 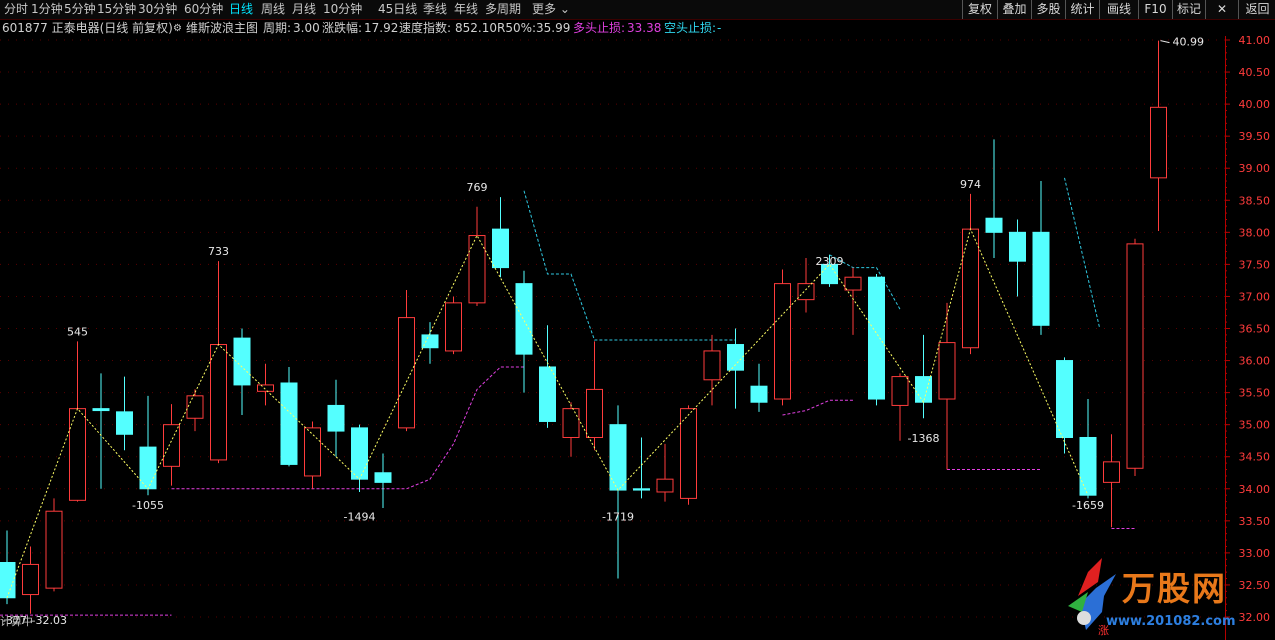 What do you see at coordinates (360, 517) in the screenshot?
I see `wave-label: -1494` at bounding box center [360, 517].